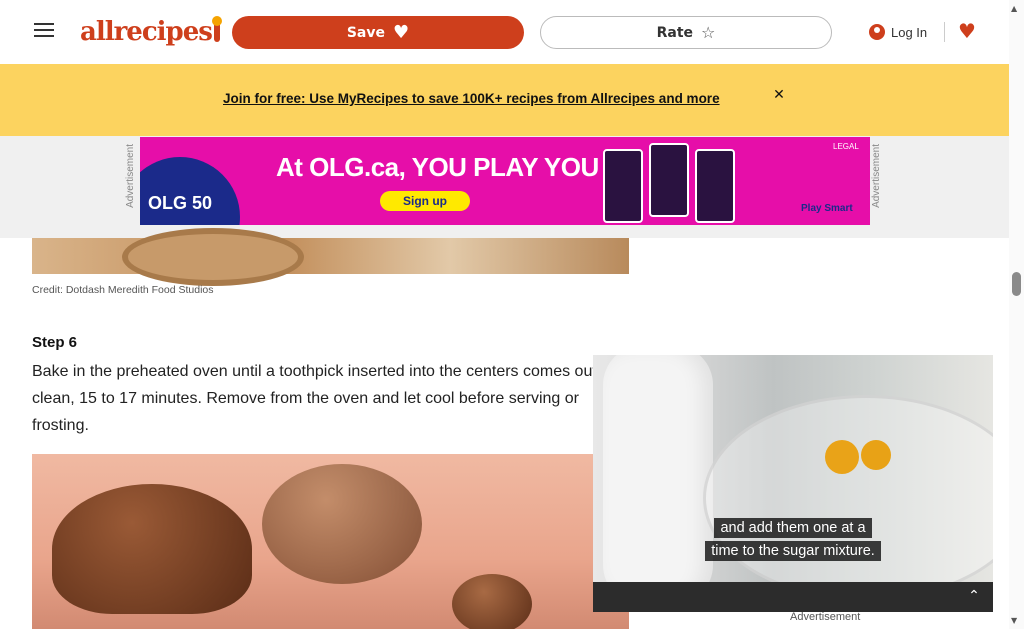  What do you see at coordinates (793, 597) in the screenshot?
I see `video-control-bar` at bounding box center [793, 597].